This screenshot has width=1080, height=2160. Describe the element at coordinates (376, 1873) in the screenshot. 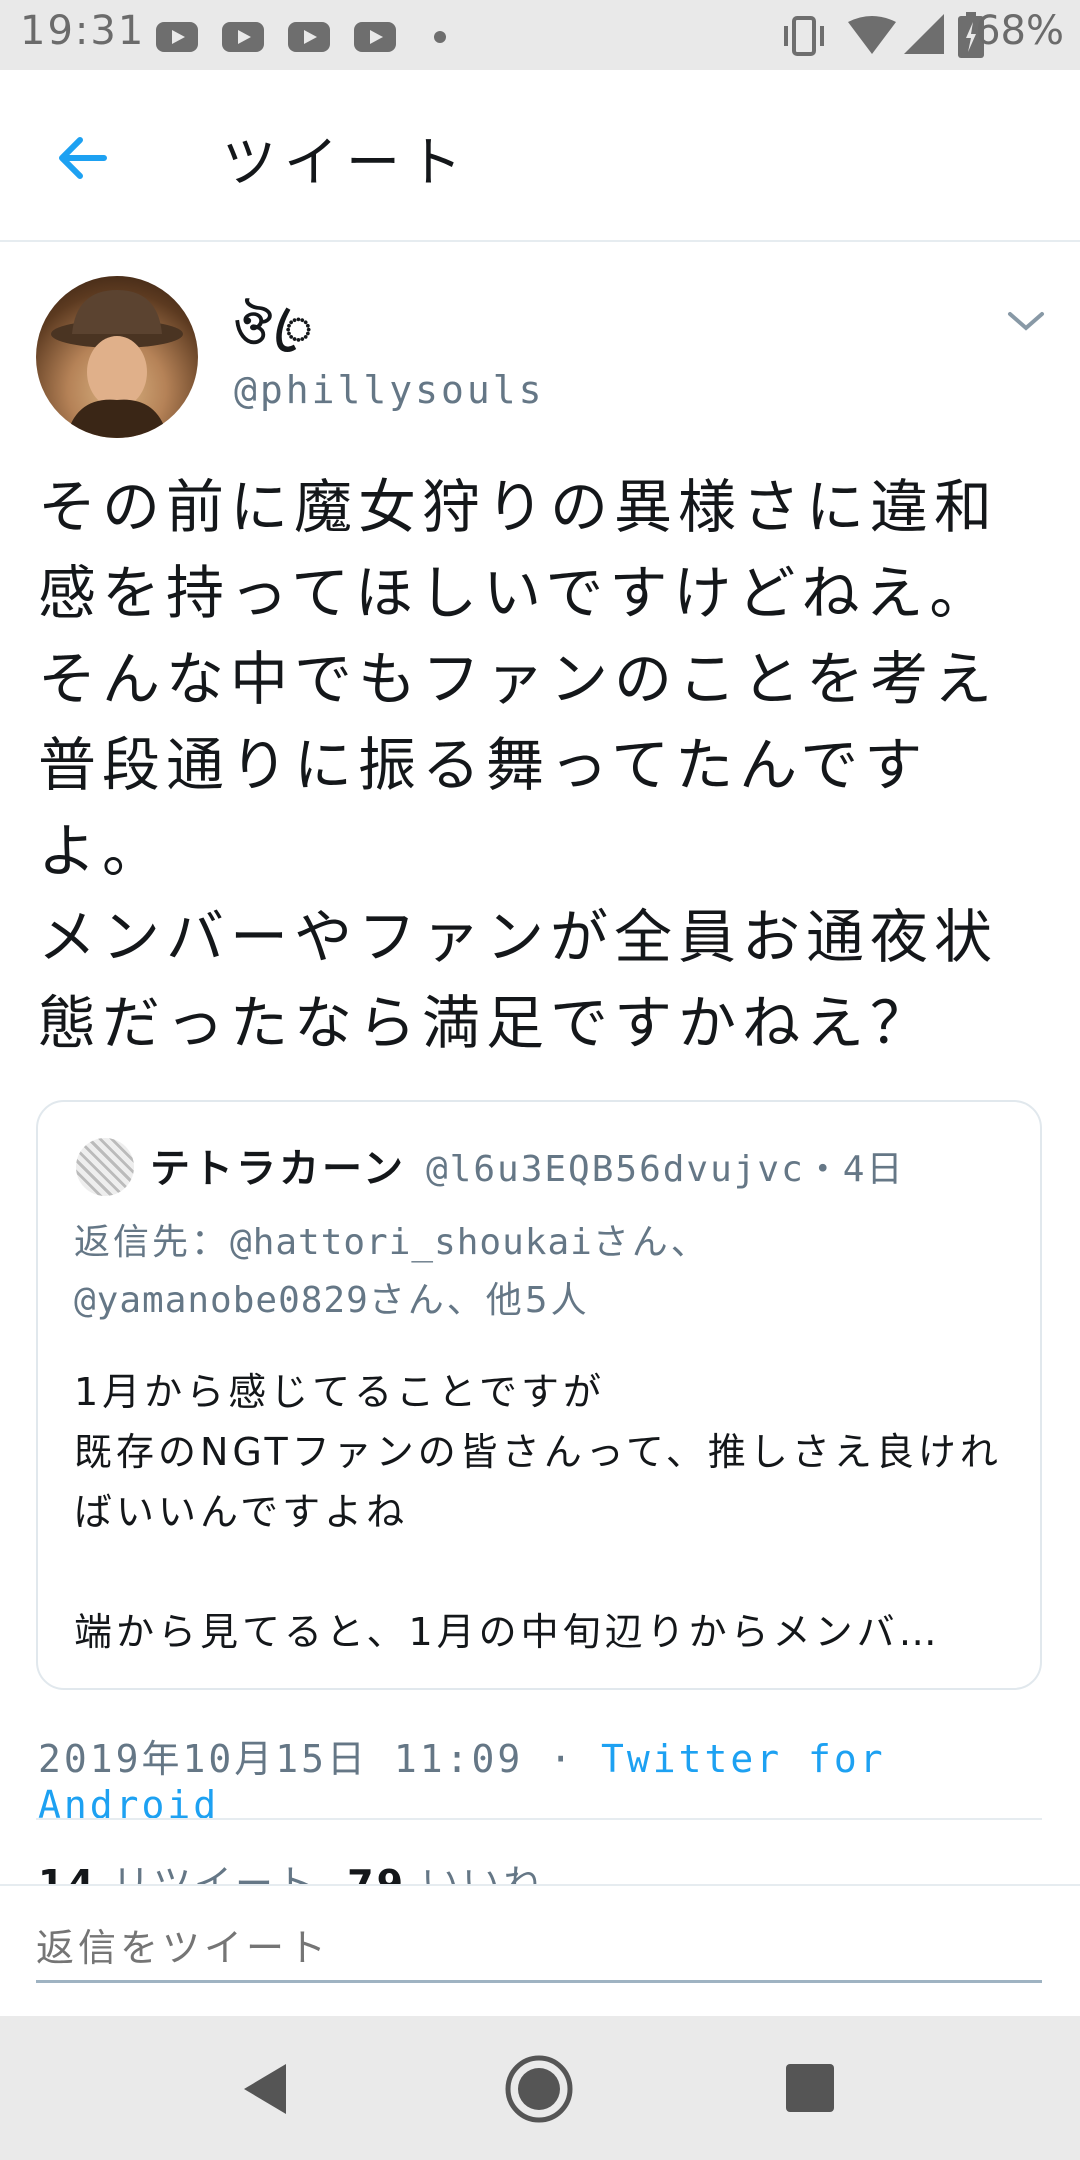

I see `like-count: 79` at that location.